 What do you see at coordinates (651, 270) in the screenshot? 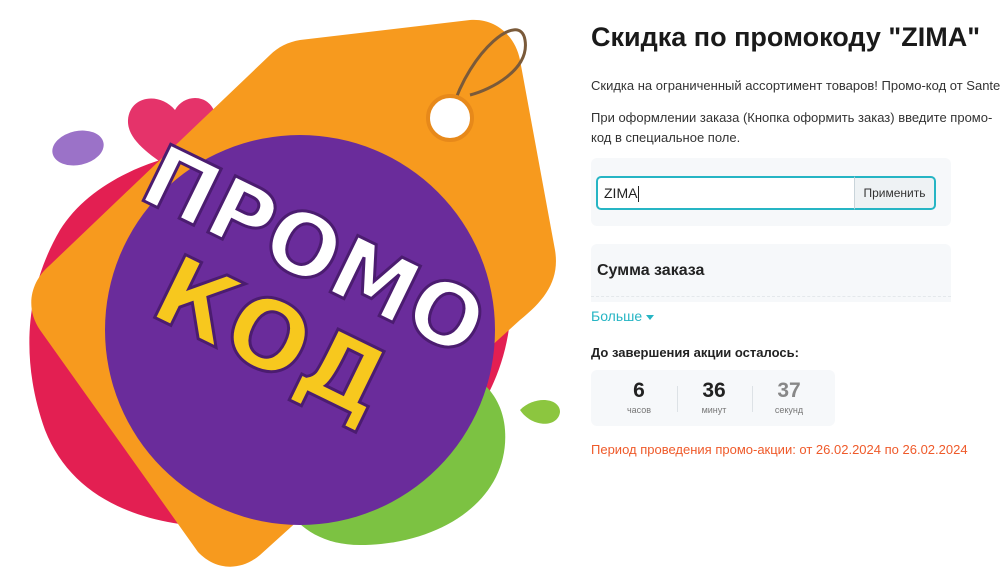
I see `order-summary-title: Сумма заказа` at bounding box center [651, 270].